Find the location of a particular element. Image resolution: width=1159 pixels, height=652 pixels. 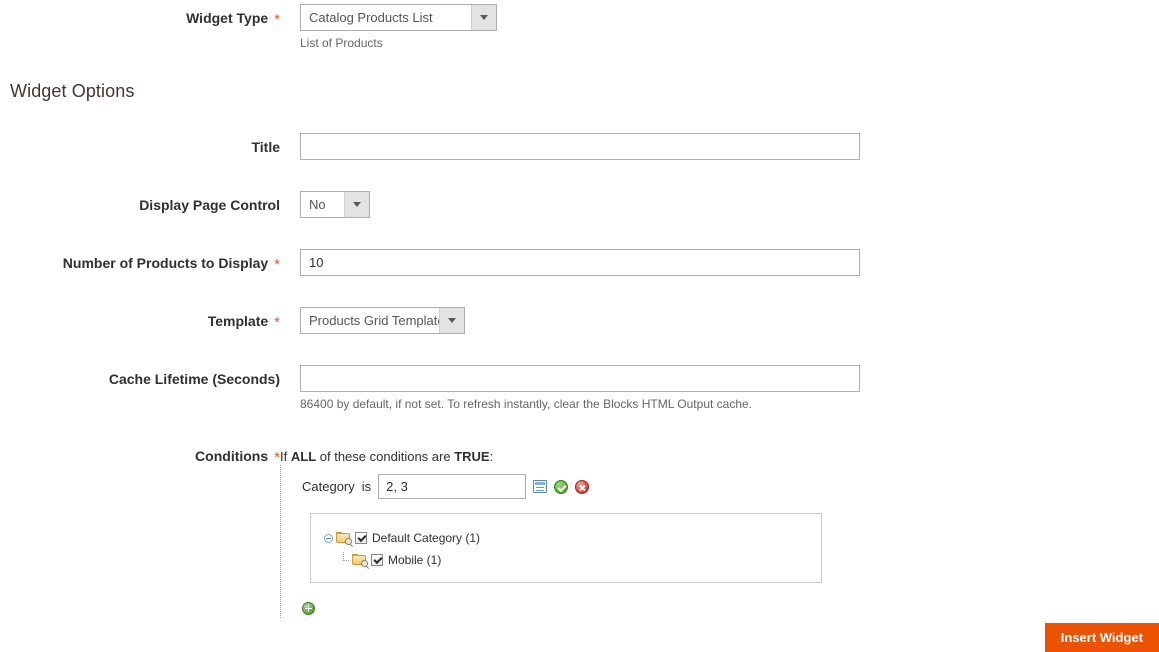

add-condition-row is located at coordinates (730, 610).